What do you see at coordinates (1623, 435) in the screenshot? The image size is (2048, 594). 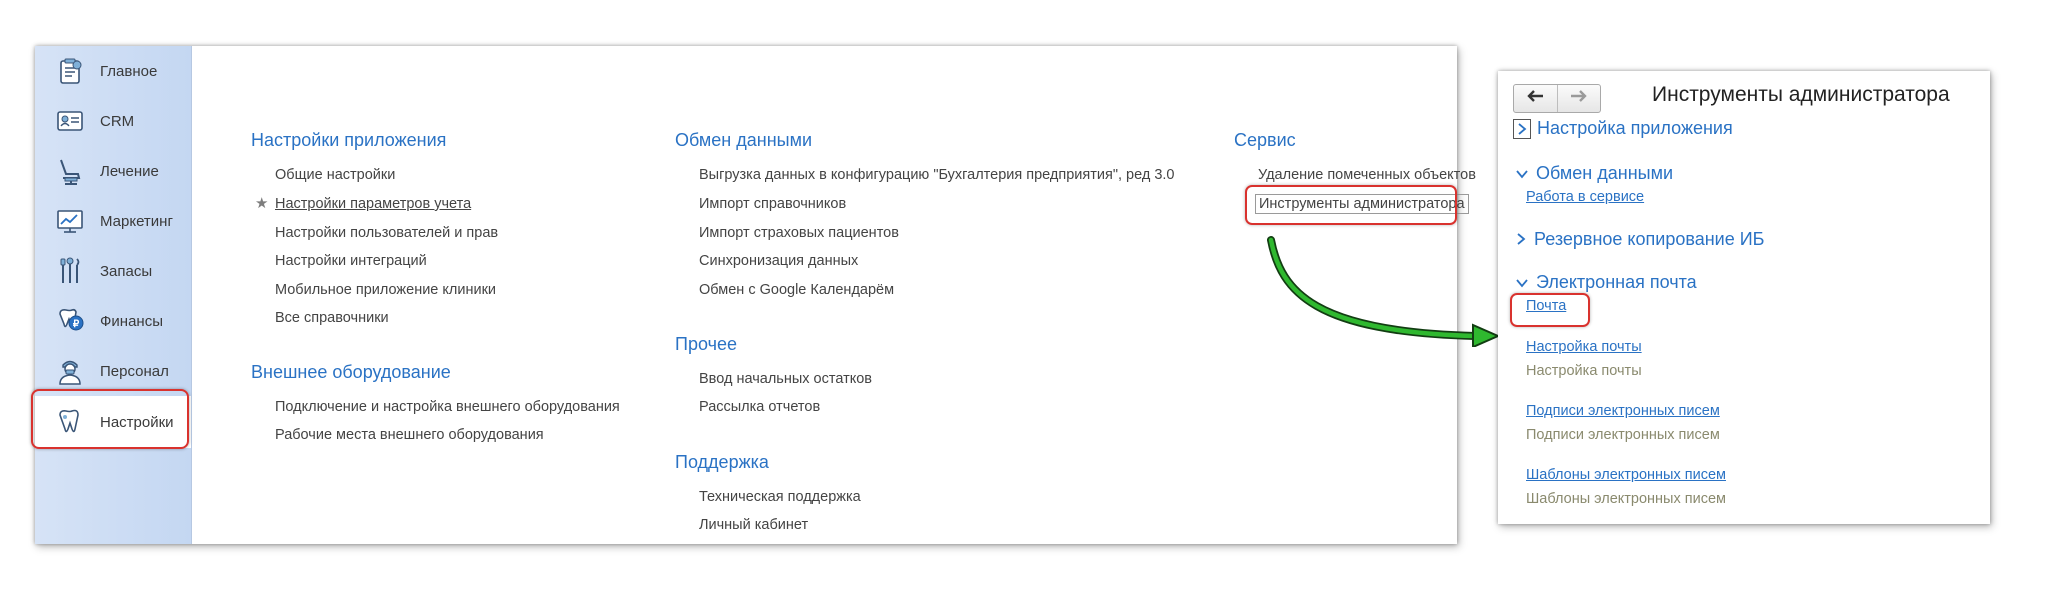 I see `email-signatures-description: Подписи электронных писем` at bounding box center [1623, 435].